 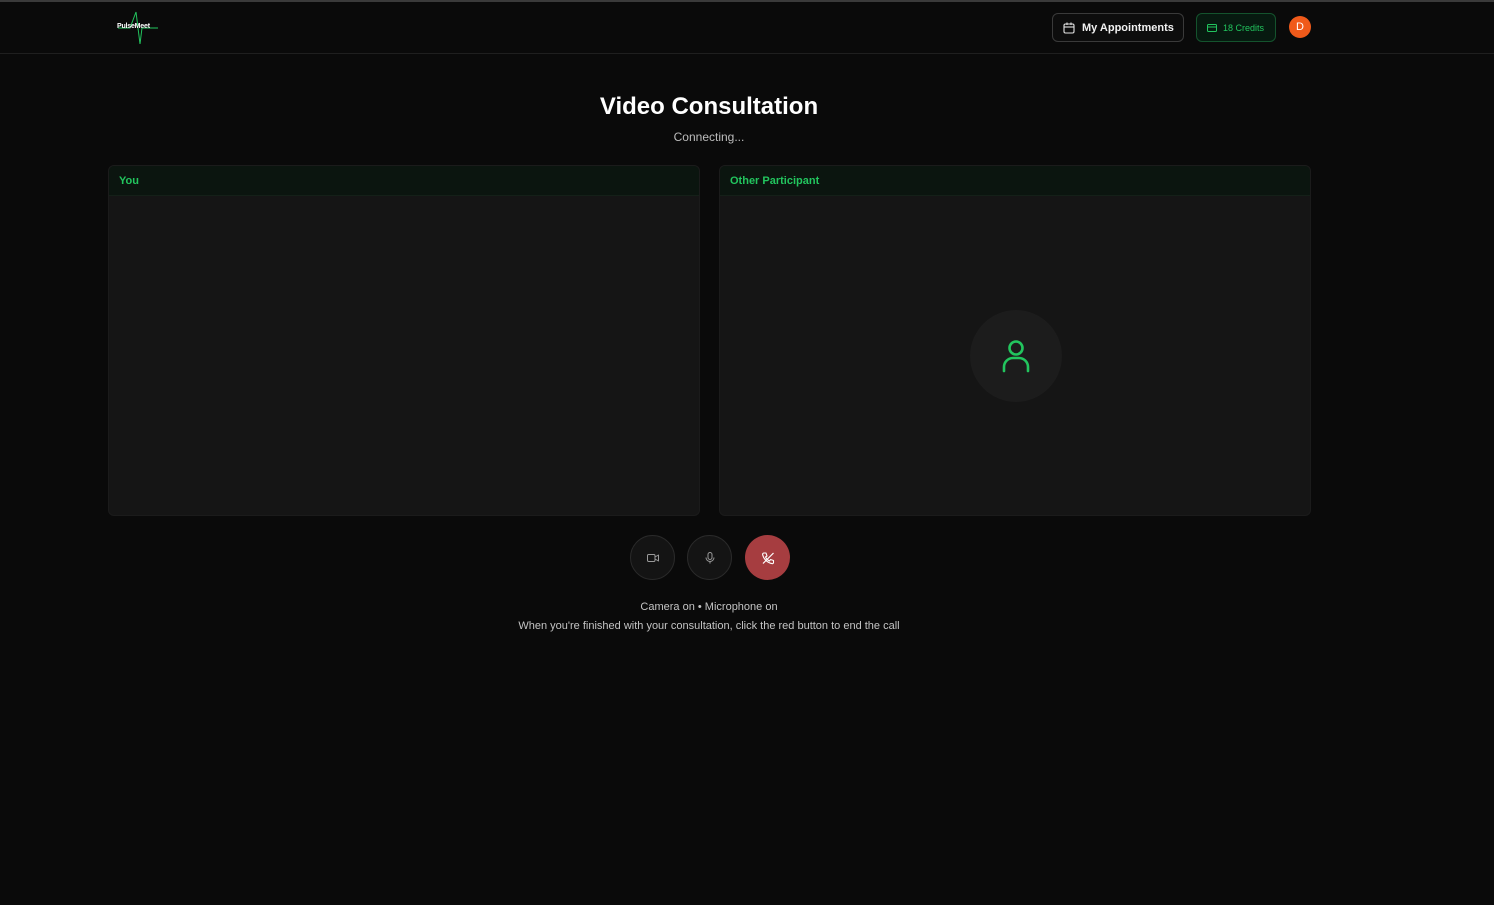 I want to click on participant-placeholder, so click(x=1016, y=356).